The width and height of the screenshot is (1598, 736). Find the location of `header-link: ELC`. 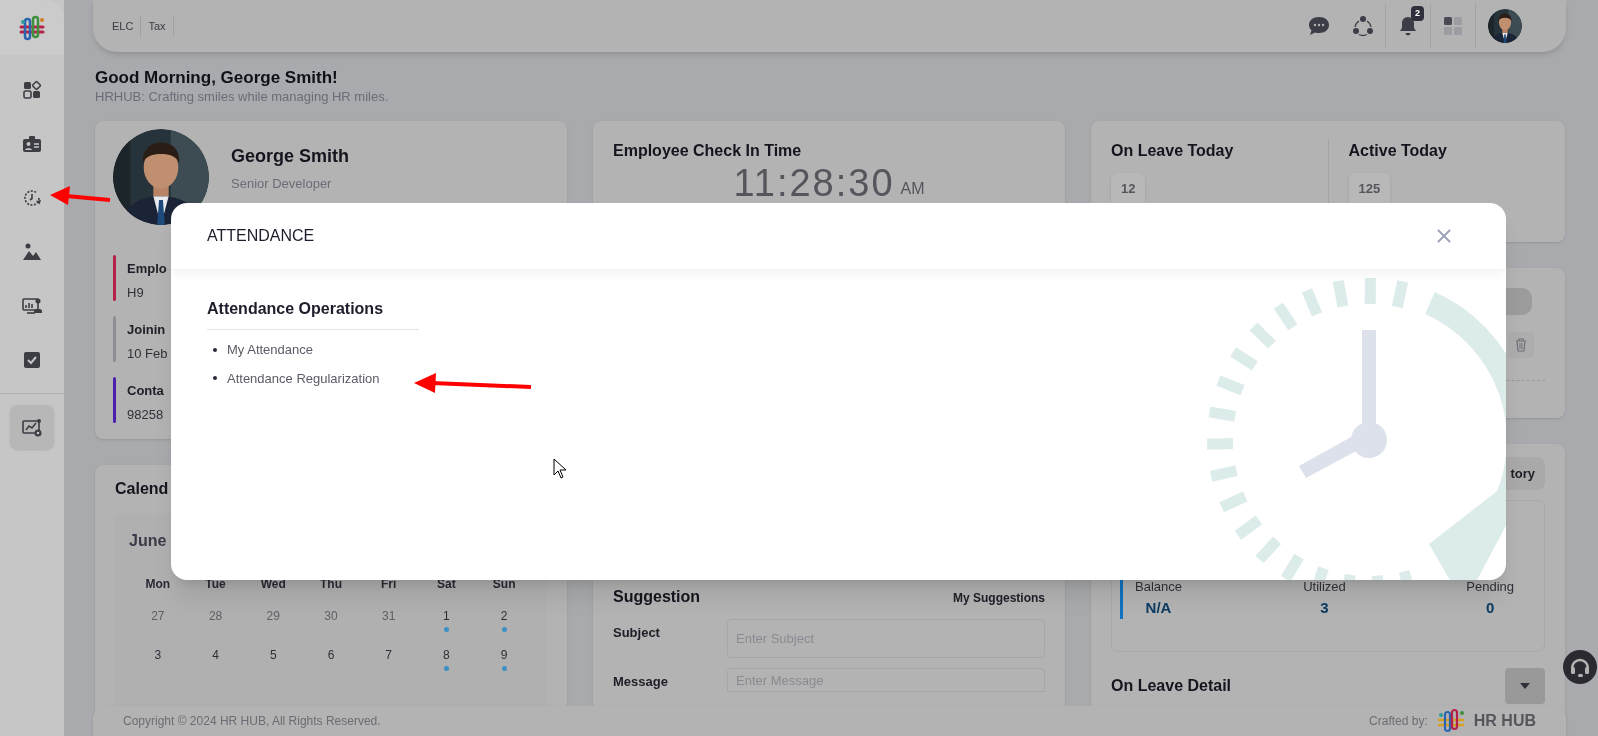

header-link: ELC is located at coordinates (123, 26).